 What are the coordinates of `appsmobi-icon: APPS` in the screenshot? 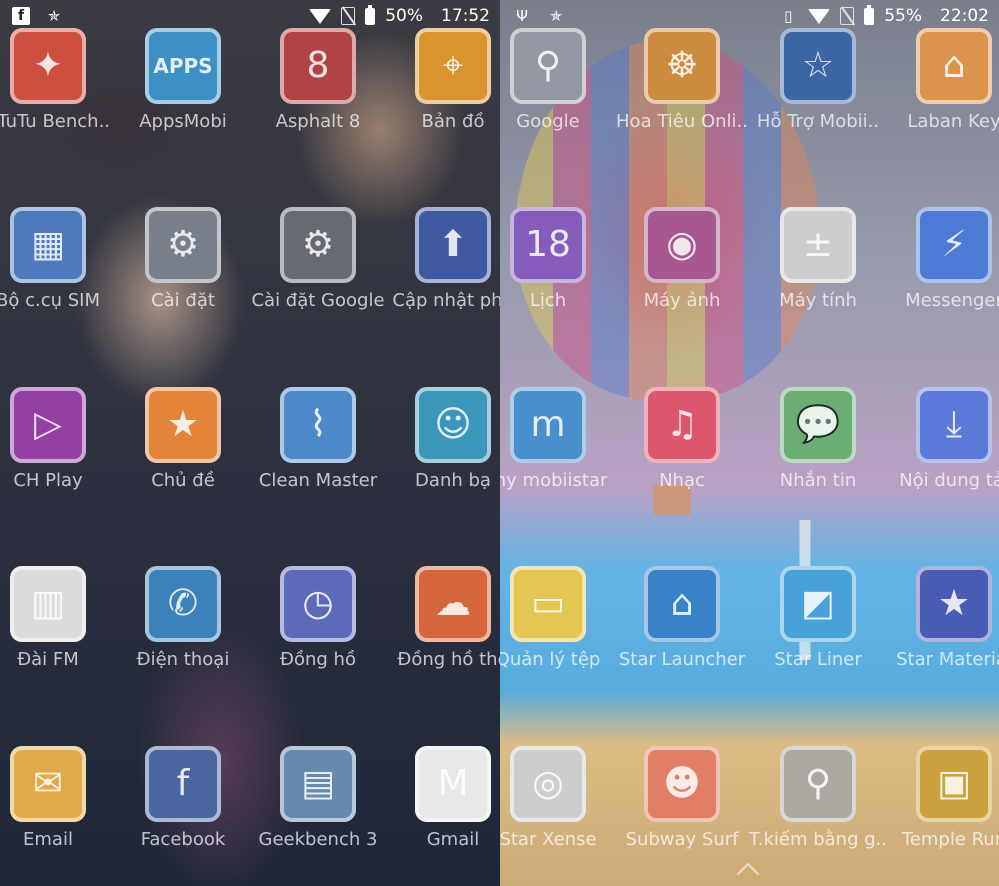 It's located at (183, 66).